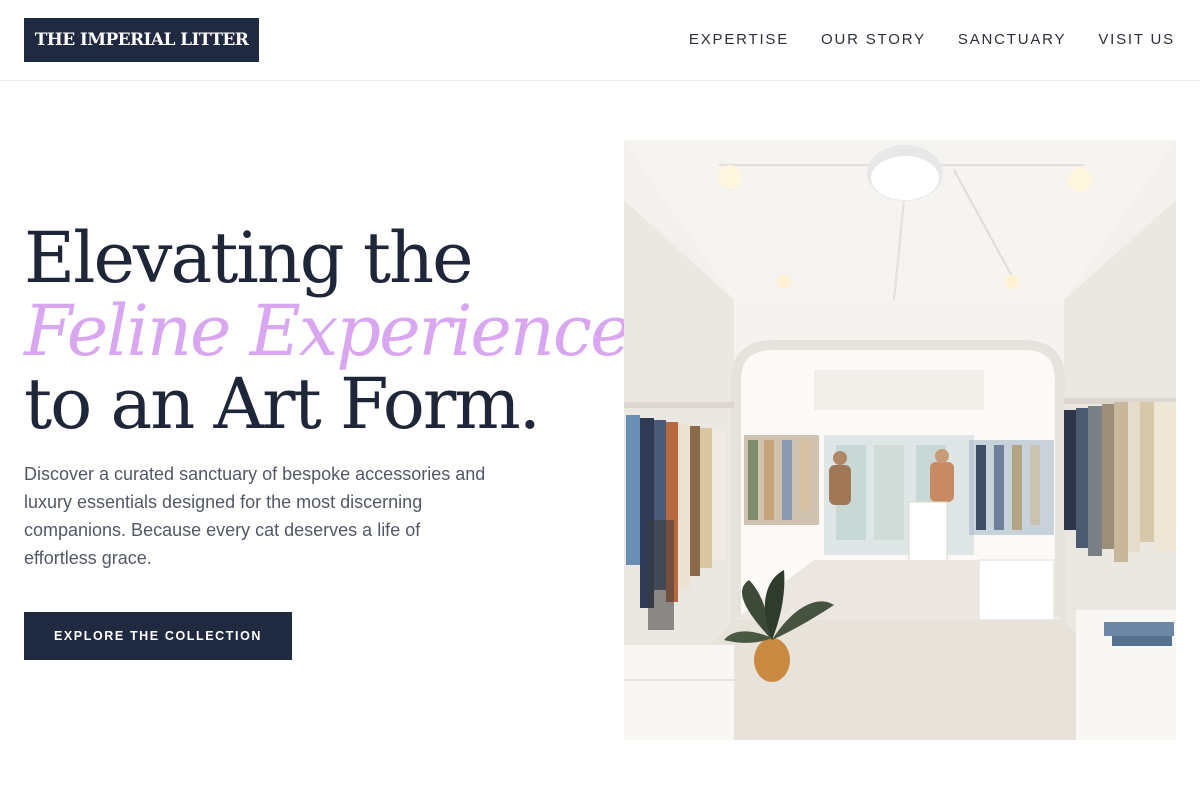 This screenshot has height=800, width=1200. Describe the element at coordinates (1136, 39) in the screenshot. I see `nav-link-visit-us: VISIT US` at that location.